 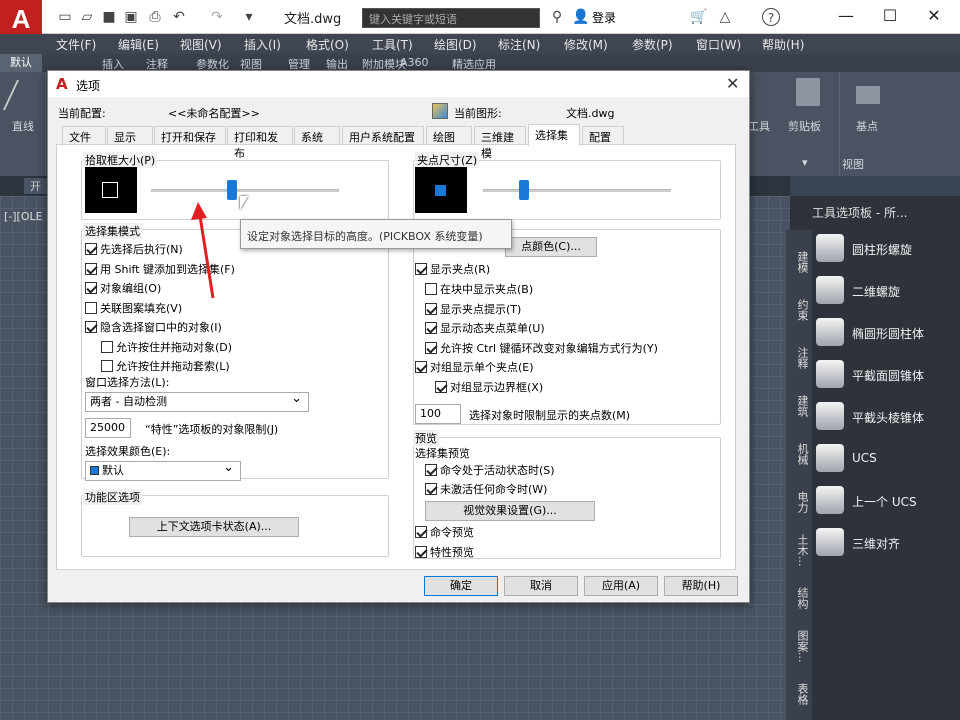 I want to click on save-icon: ■, so click(x=109, y=17).